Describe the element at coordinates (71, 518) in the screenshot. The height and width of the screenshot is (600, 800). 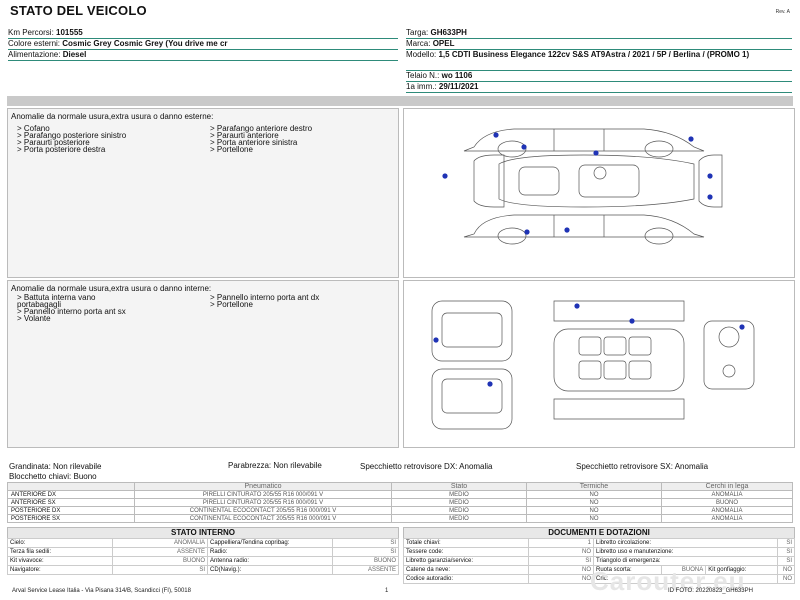
I see `tyre-position: POSTERIORE SX` at that location.